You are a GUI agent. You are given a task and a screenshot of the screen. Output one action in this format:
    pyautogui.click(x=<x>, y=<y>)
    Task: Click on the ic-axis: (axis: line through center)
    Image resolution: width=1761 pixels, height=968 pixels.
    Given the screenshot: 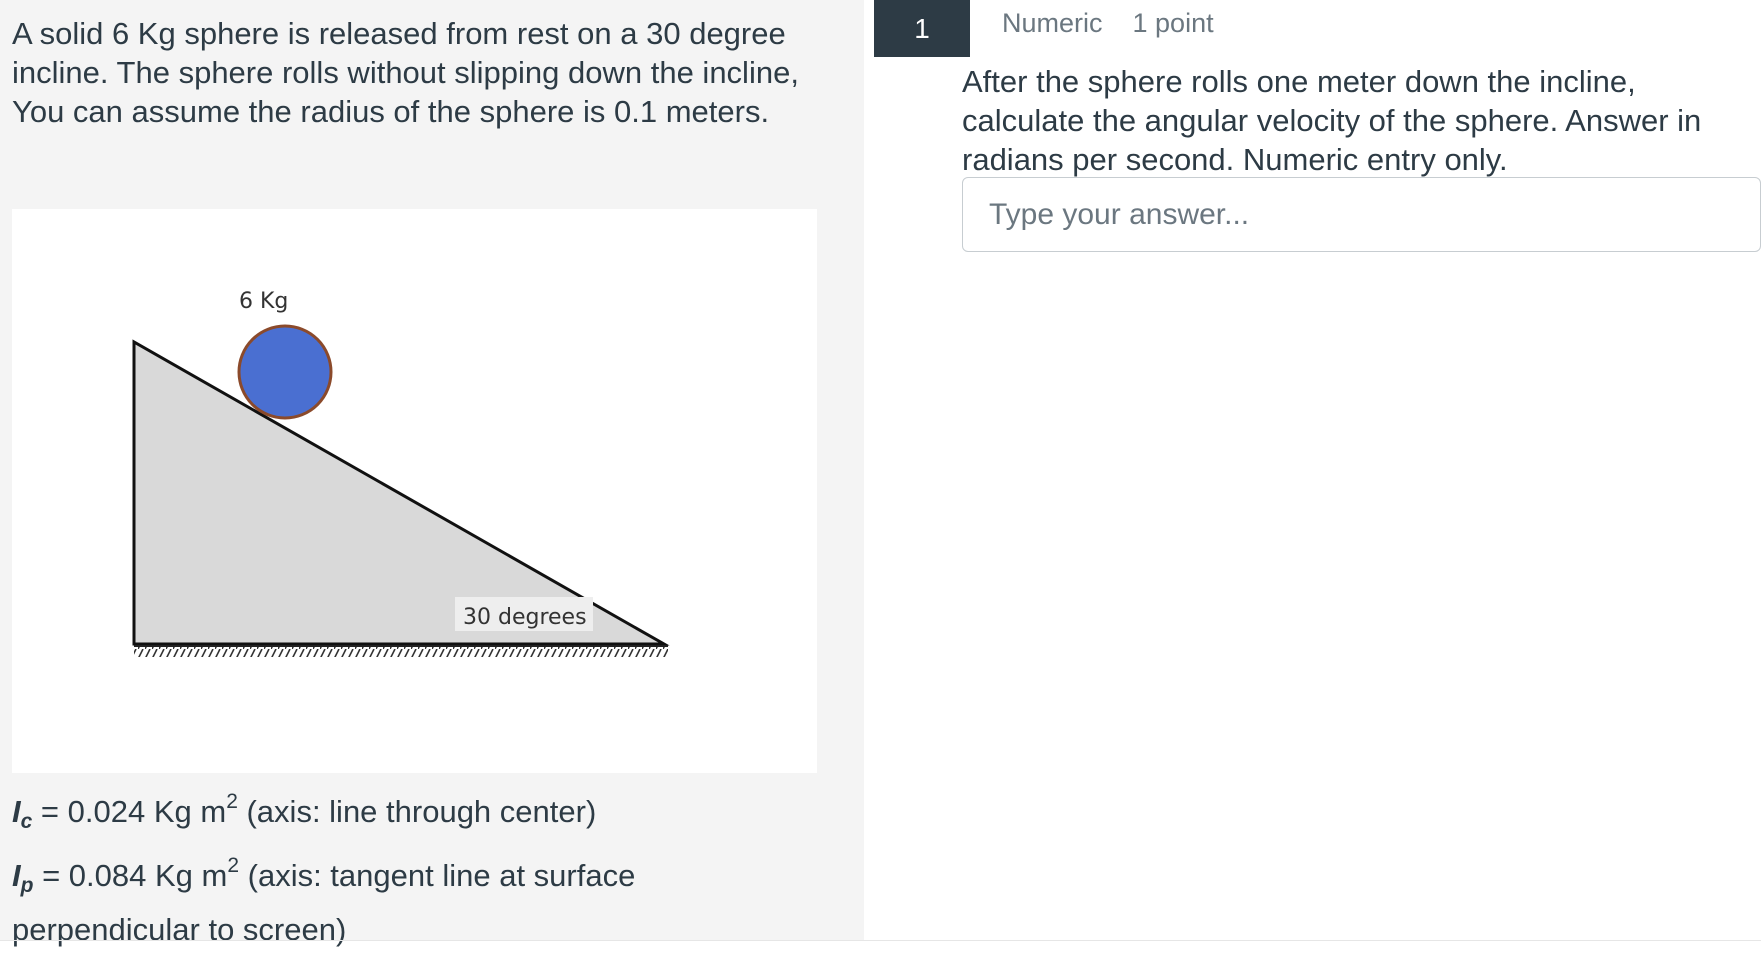 What is the action you would take?
    pyautogui.click(x=417, y=811)
    